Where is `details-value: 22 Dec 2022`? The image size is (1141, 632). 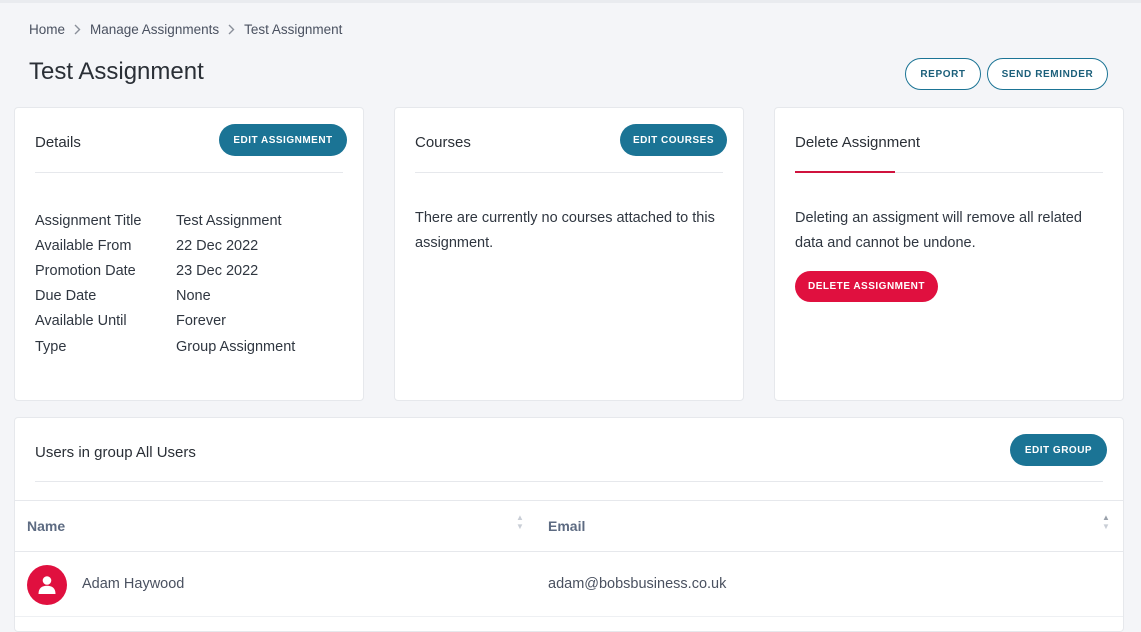 details-value: 22 Dec 2022 is located at coordinates (217, 245).